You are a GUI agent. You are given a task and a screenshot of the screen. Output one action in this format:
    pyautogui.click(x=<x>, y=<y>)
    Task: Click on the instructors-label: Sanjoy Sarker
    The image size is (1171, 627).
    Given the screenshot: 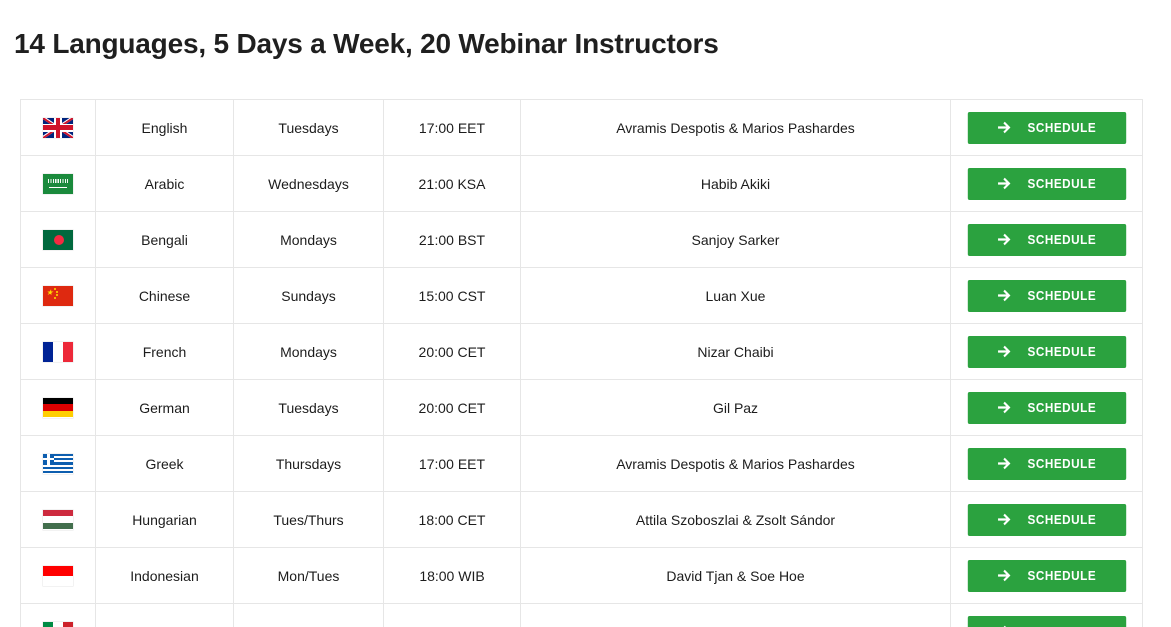 What is the action you would take?
    pyautogui.click(x=735, y=239)
    